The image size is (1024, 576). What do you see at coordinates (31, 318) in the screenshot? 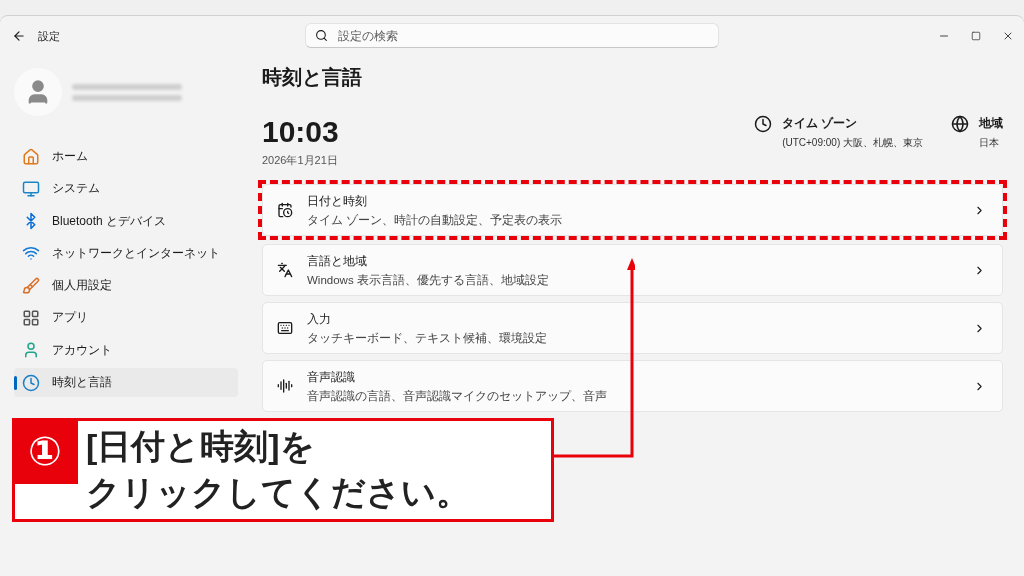
I see `apps-icon` at bounding box center [31, 318].